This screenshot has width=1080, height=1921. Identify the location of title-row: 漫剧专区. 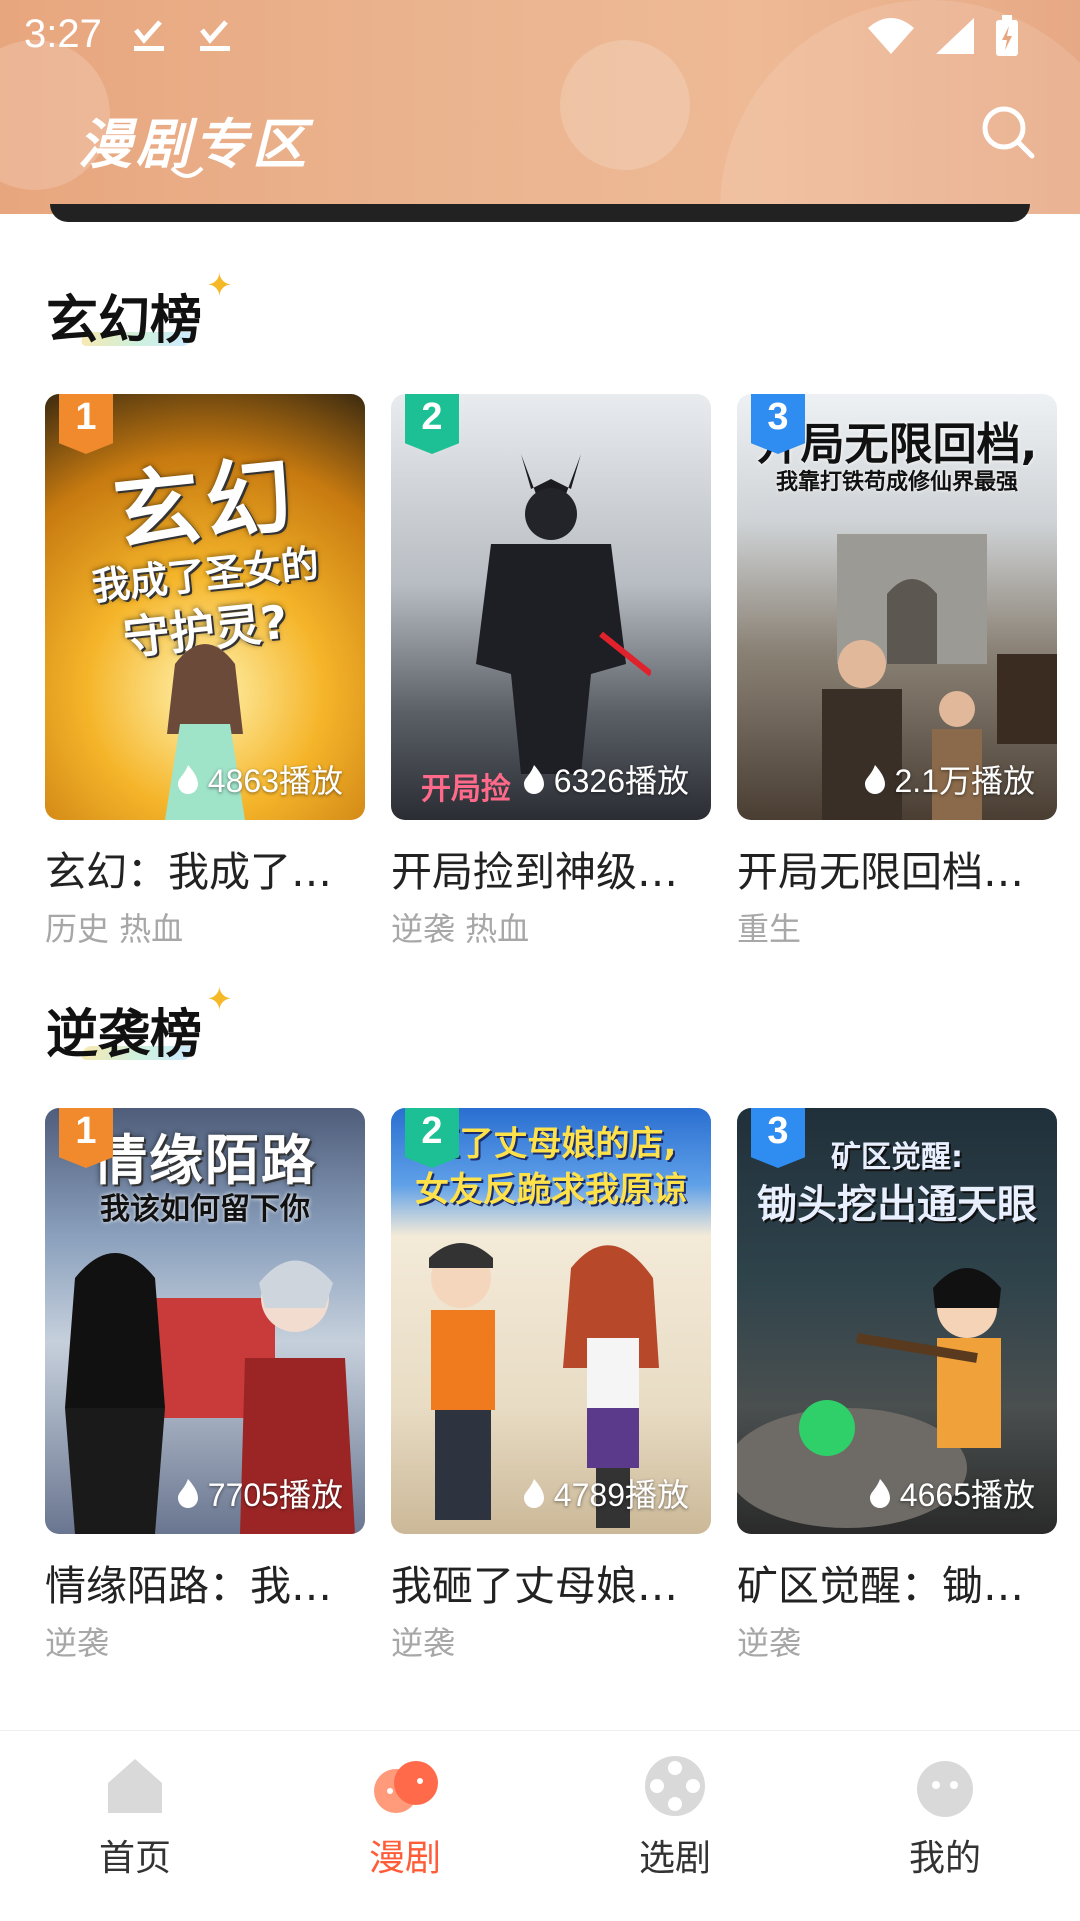
(194, 139).